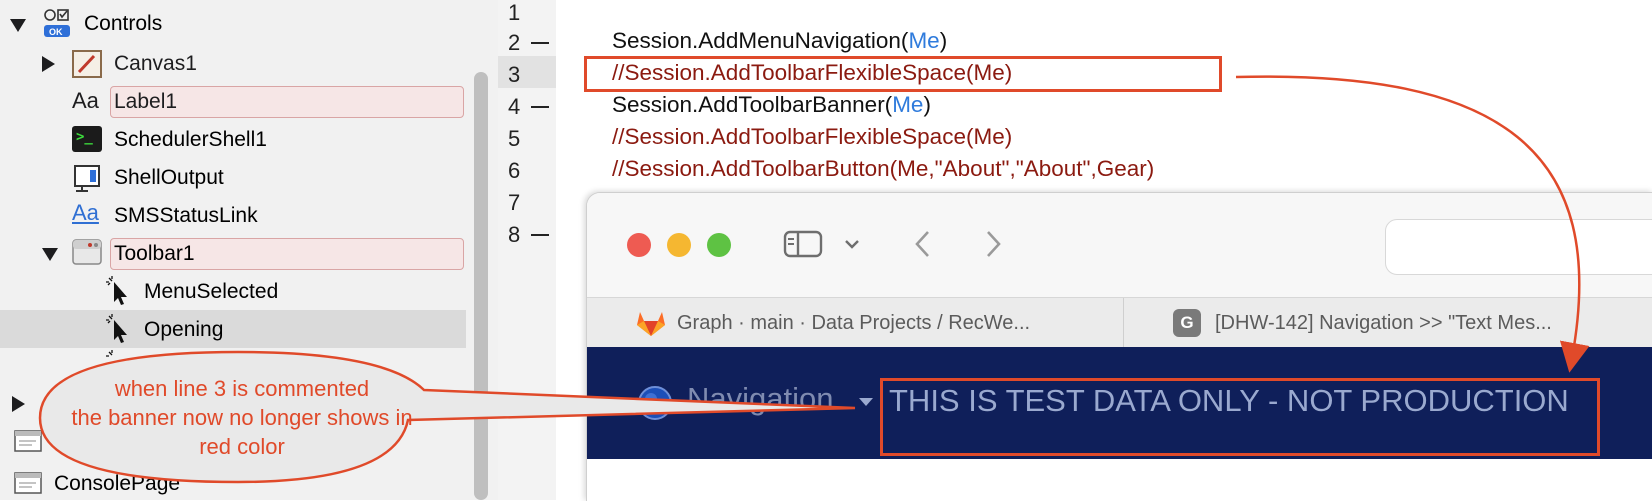 This screenshot has width=1652, height=501. What do you see at coordinates (514, 234) in the screenshot?
I see `line-number: 8` at bounding box center [514, 234].